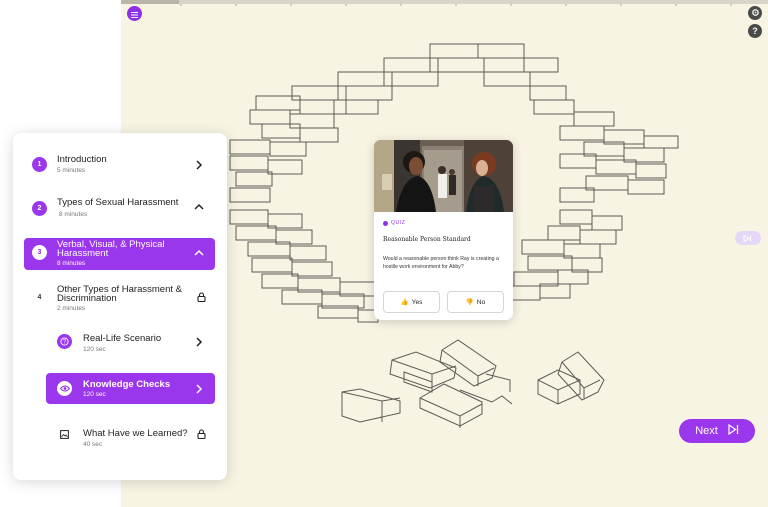  Describe the element at coordinates (127, 384) in the screenshot. I see `lesson-title: Knowledge Checks` at that location.